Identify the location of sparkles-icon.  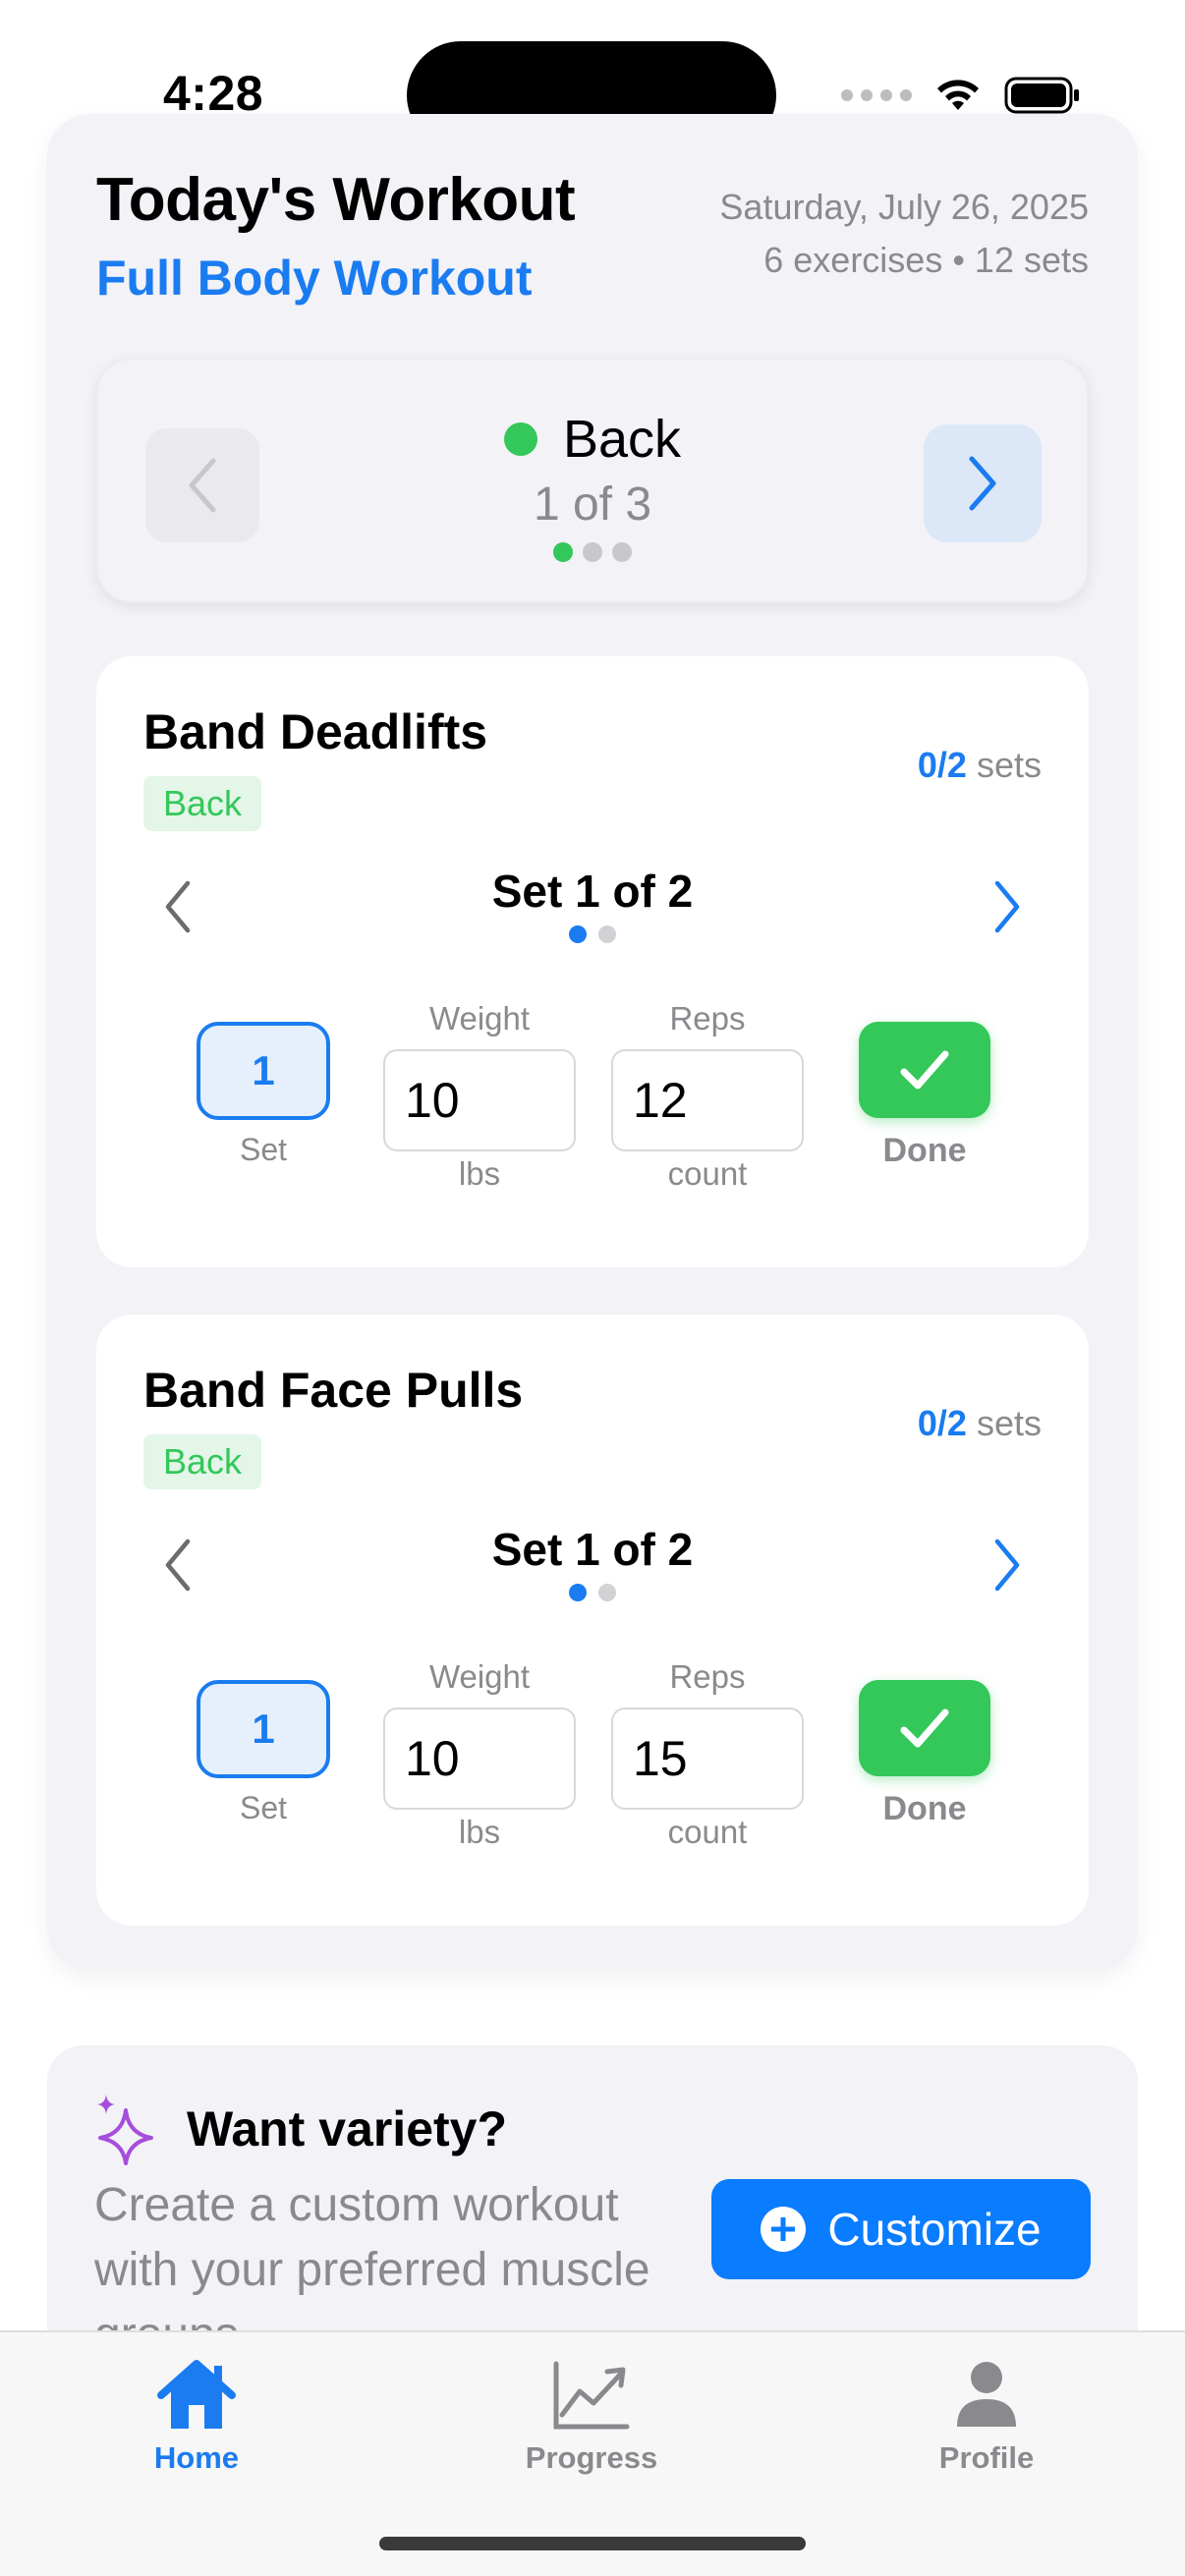
(125, 2130).